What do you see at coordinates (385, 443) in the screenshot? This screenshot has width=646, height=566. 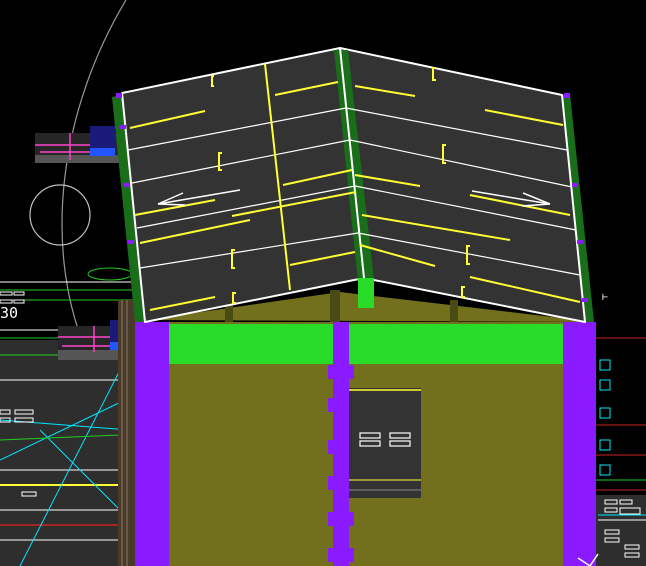 I see `window-opening` at bounding box center [385, 443].